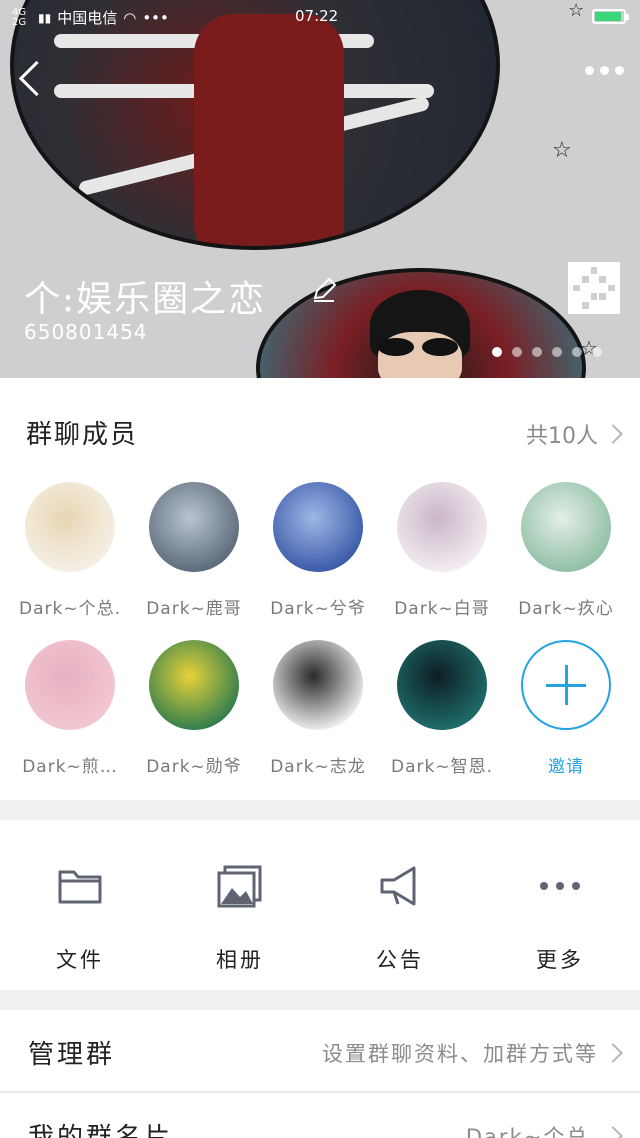 The image size is (640, 1138). I want to click on member-count-link: 共10人, so click(574, 434).